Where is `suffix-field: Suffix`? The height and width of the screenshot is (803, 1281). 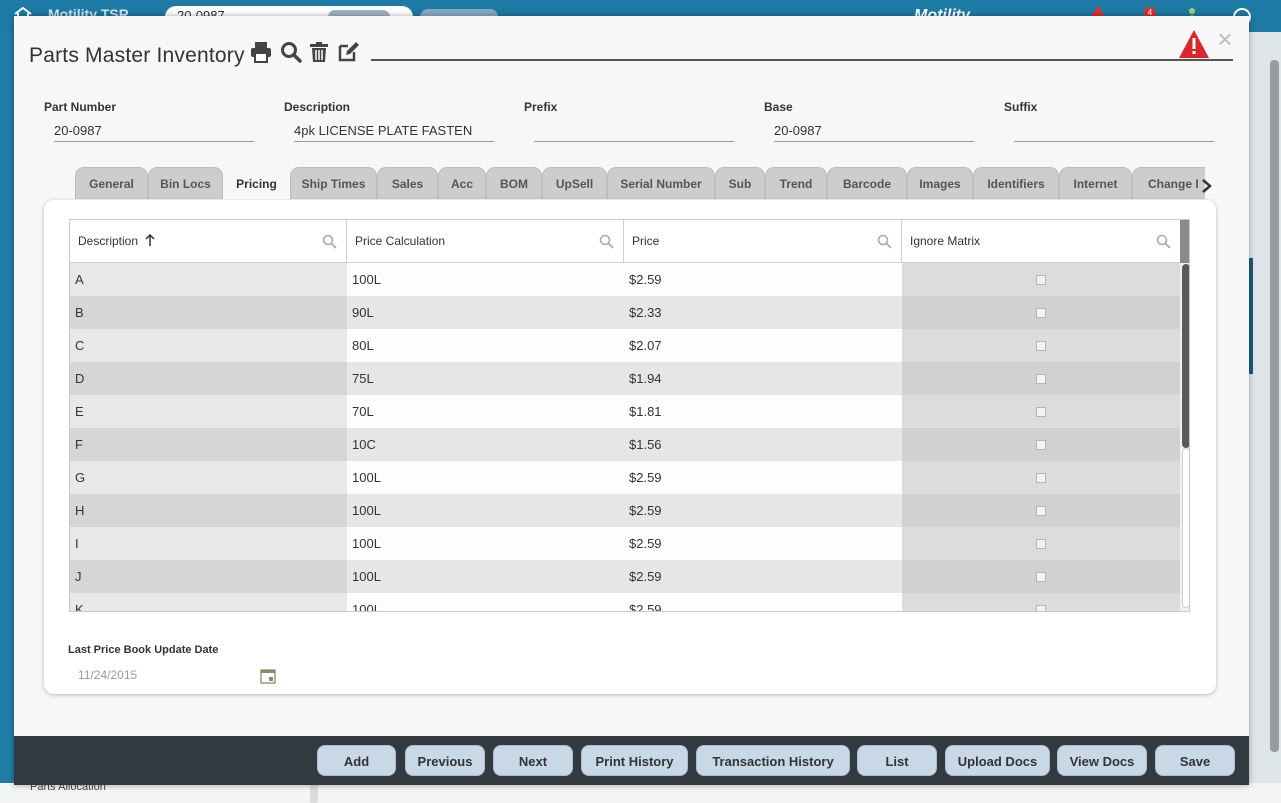 suffix-field: Suffix is located at coordinates (1109, 121).